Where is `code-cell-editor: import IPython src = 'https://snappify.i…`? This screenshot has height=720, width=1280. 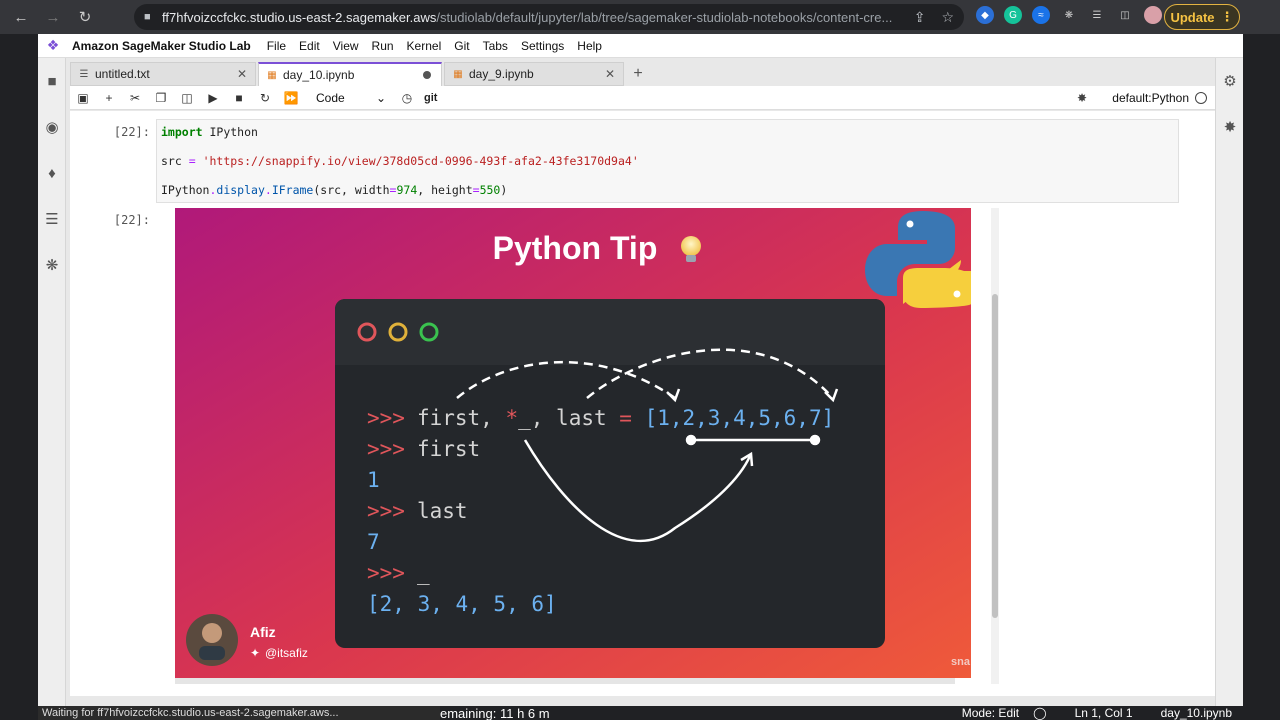 code-cell-editor: import IPython src = 'https://snappify.i… is located at coordinates (667, 161).